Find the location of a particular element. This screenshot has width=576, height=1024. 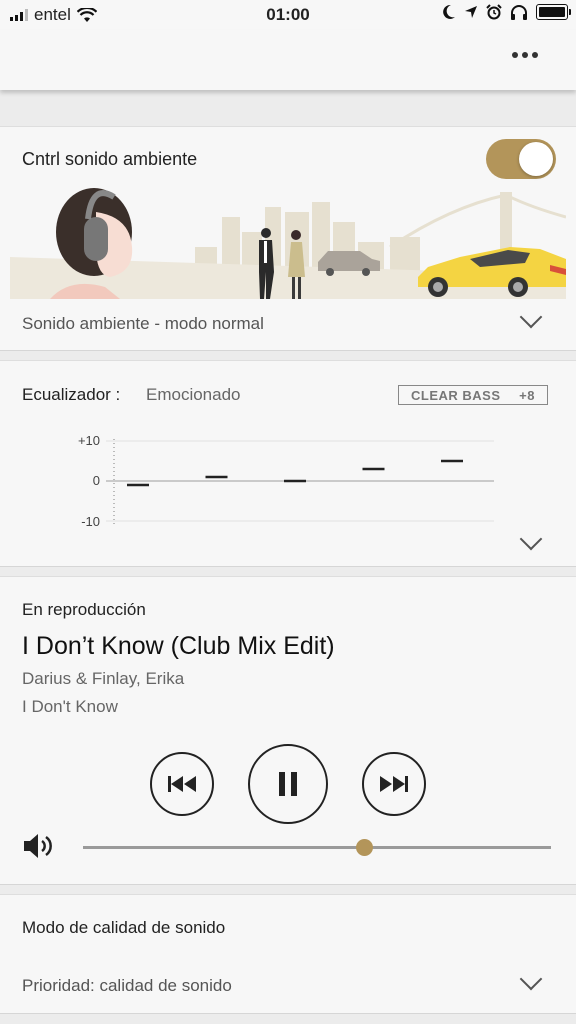

equalizer-preset: Emocionado is located at coordinates (193, 395).